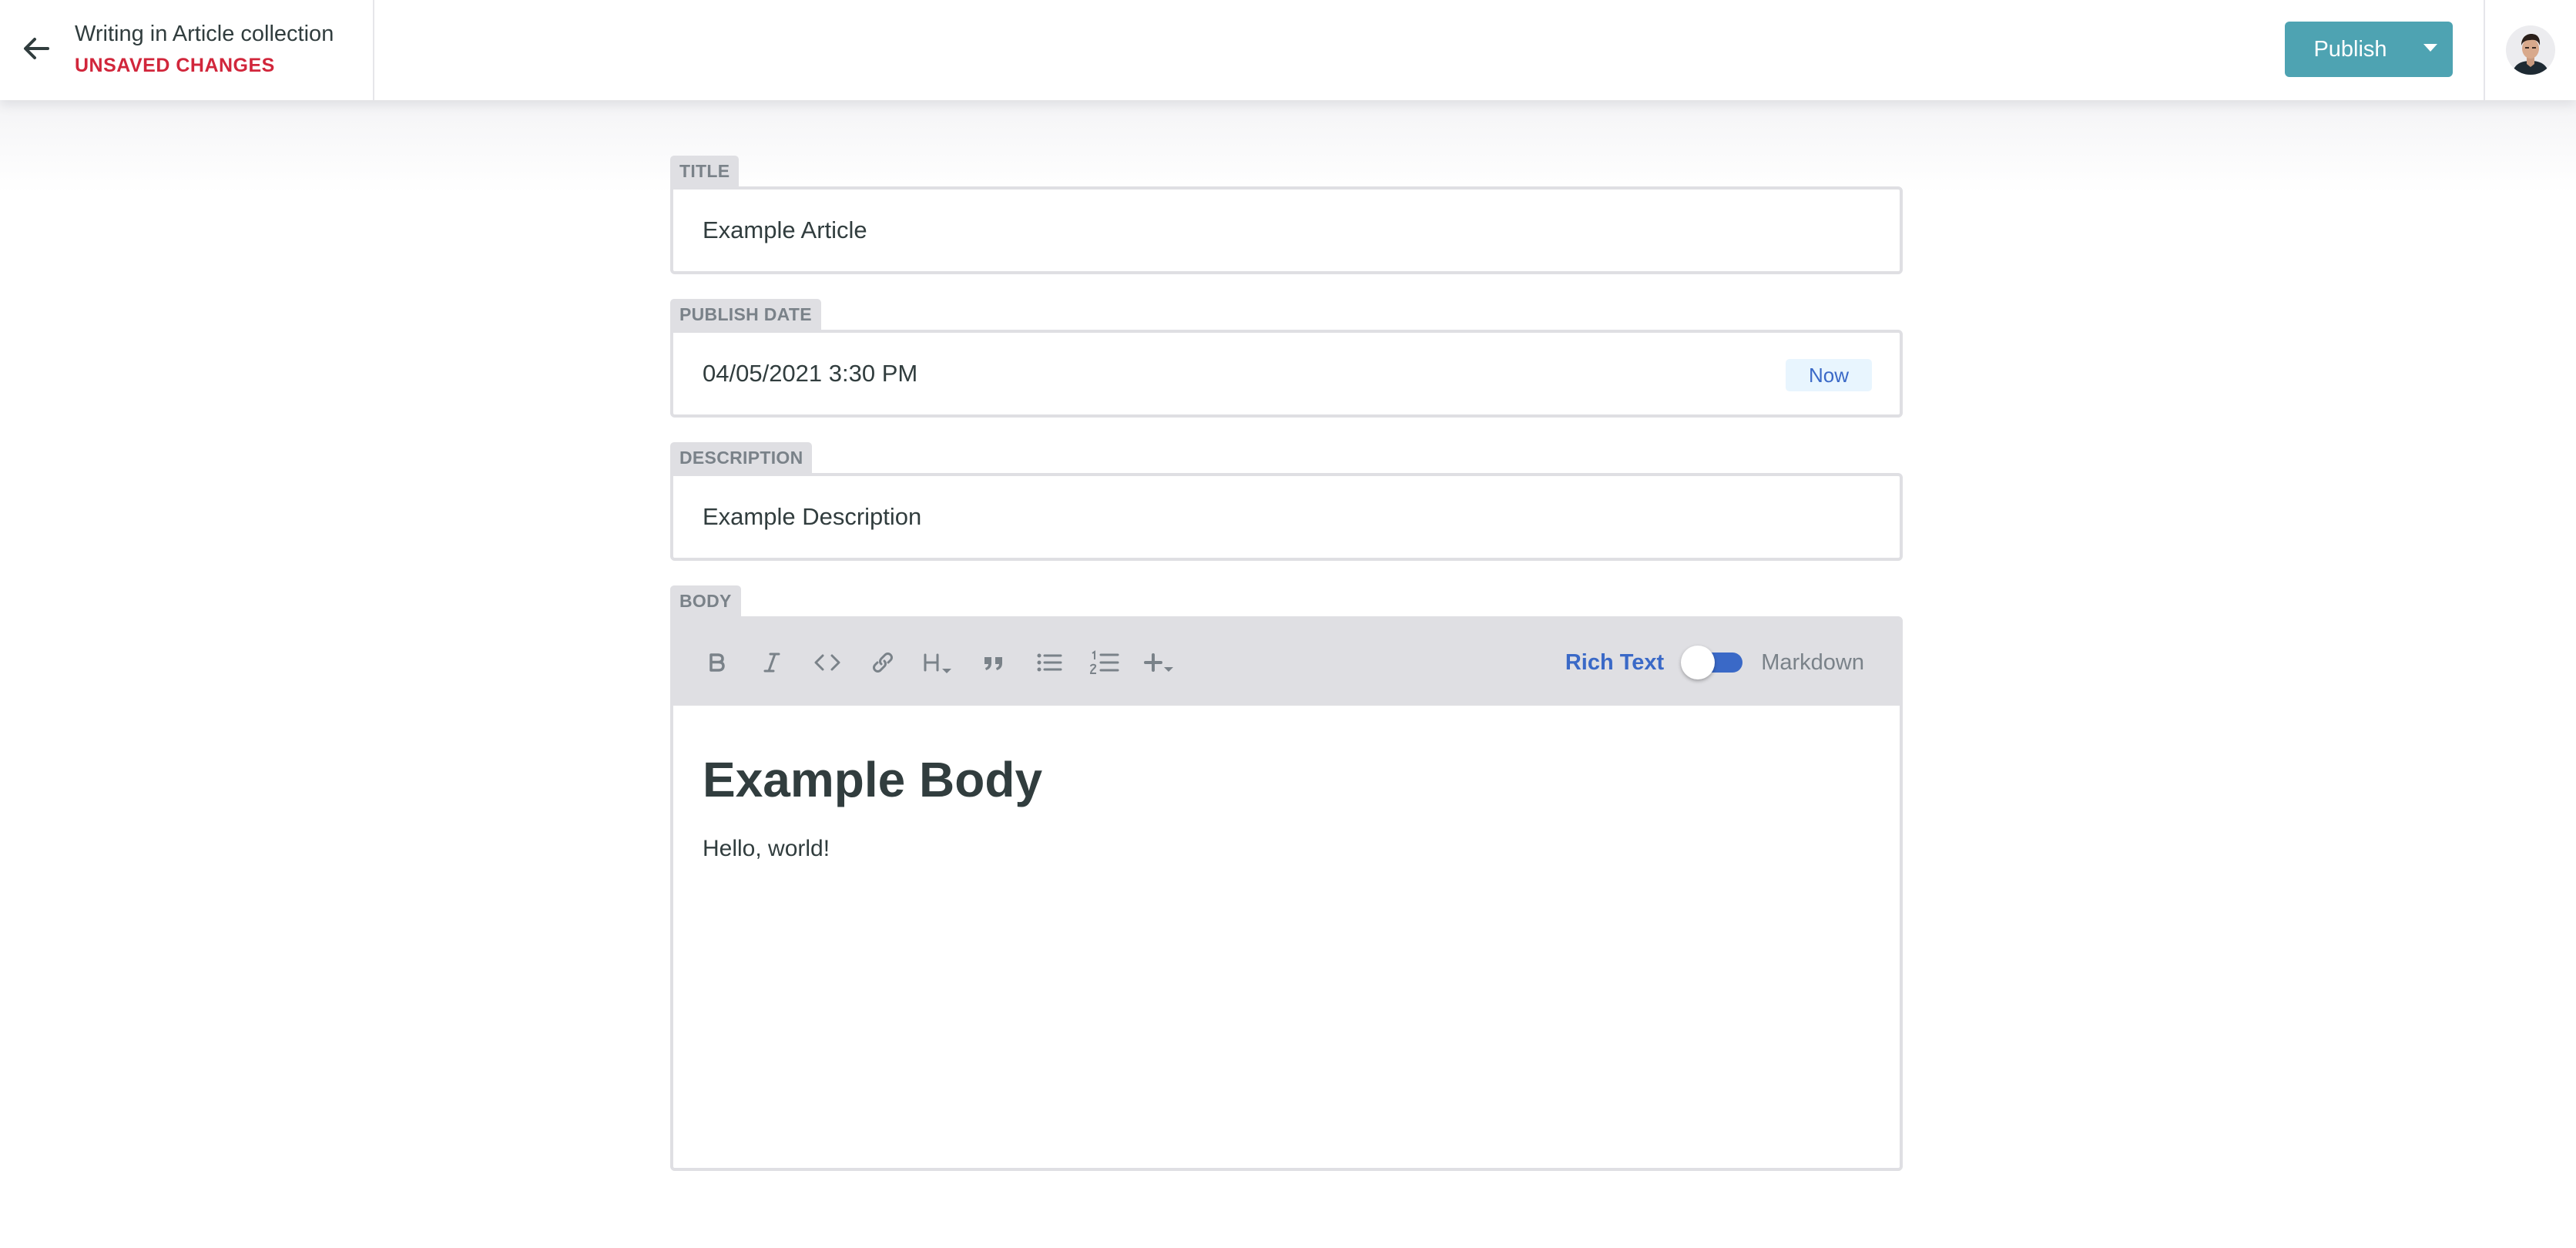 The image size is (2576, 1248). I want to click on unsaved-status: UNSAVED CHANGES, so click(175, 65).